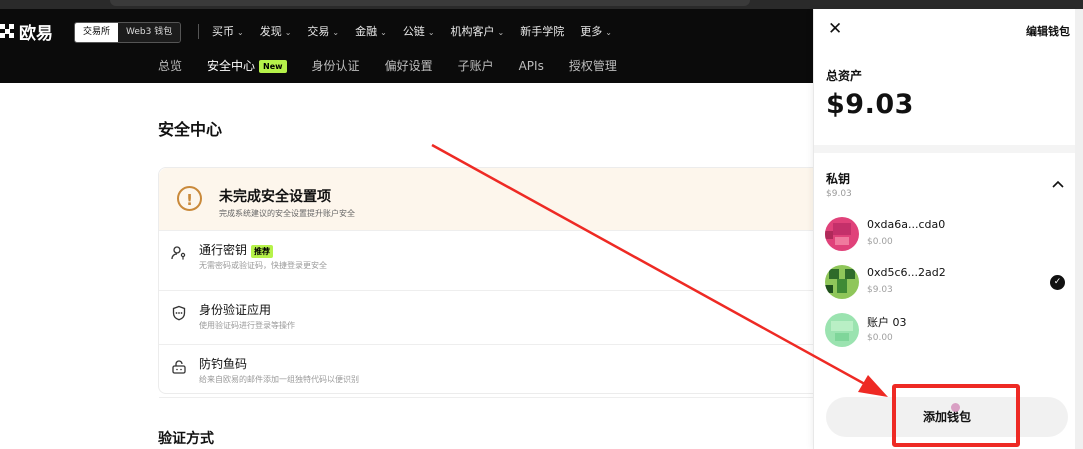 The height and width of the screenshot is (449, 1083). I want to click on annotation-highlight-box, so click(956, 415).